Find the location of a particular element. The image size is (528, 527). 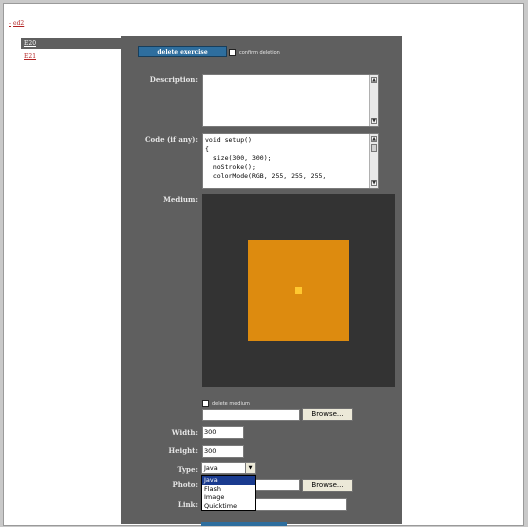

confirm-deletion-checkbox is located at coordinates (232, 52).